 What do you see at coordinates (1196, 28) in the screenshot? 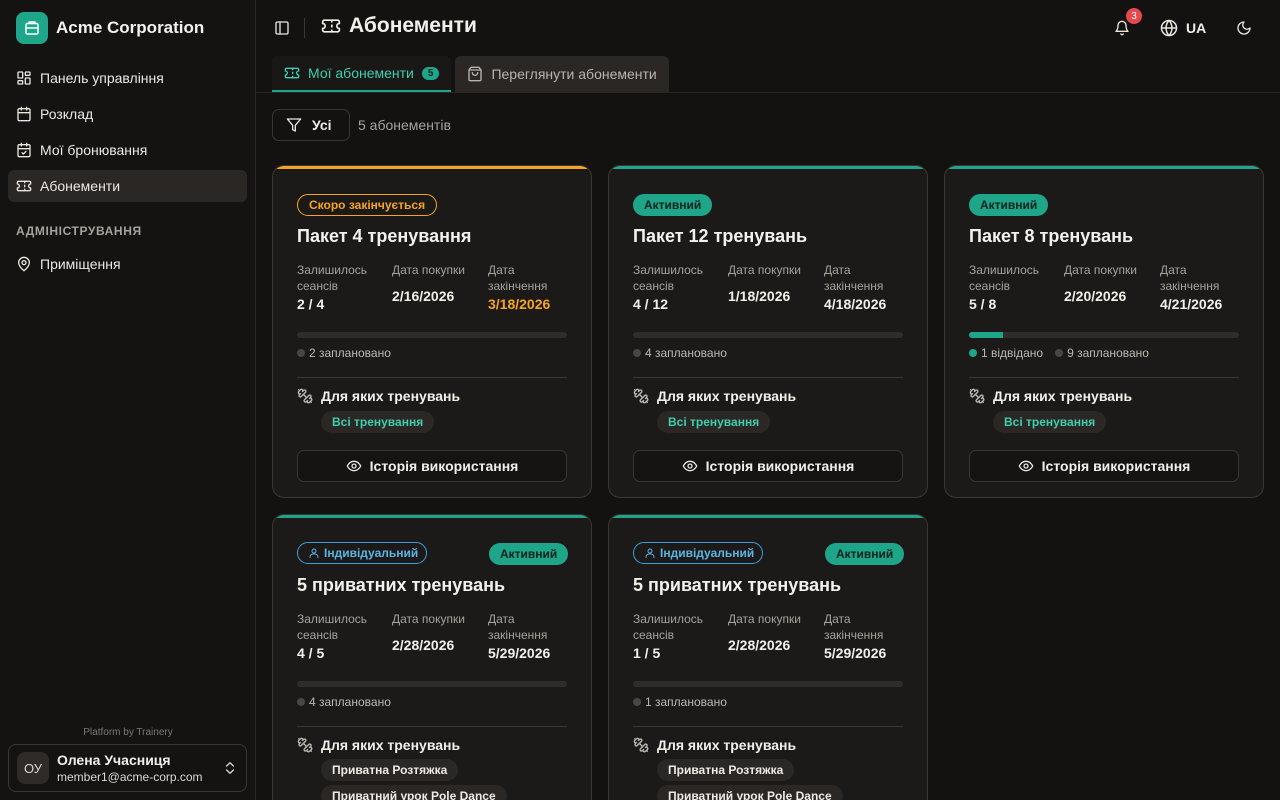
I see `language-label: UA` at bounding box center [1196, 28].